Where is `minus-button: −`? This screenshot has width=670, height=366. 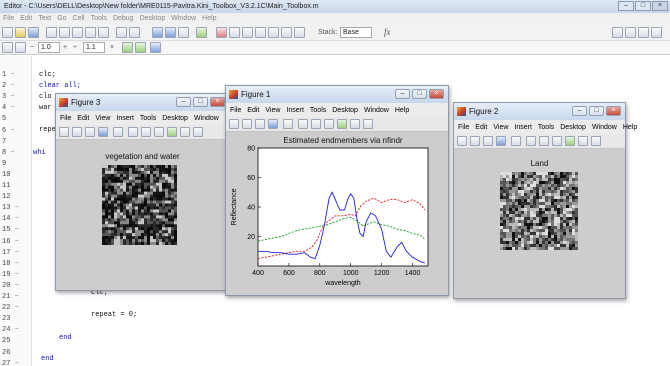
minus-button: − is located at coordinates (32, 47).